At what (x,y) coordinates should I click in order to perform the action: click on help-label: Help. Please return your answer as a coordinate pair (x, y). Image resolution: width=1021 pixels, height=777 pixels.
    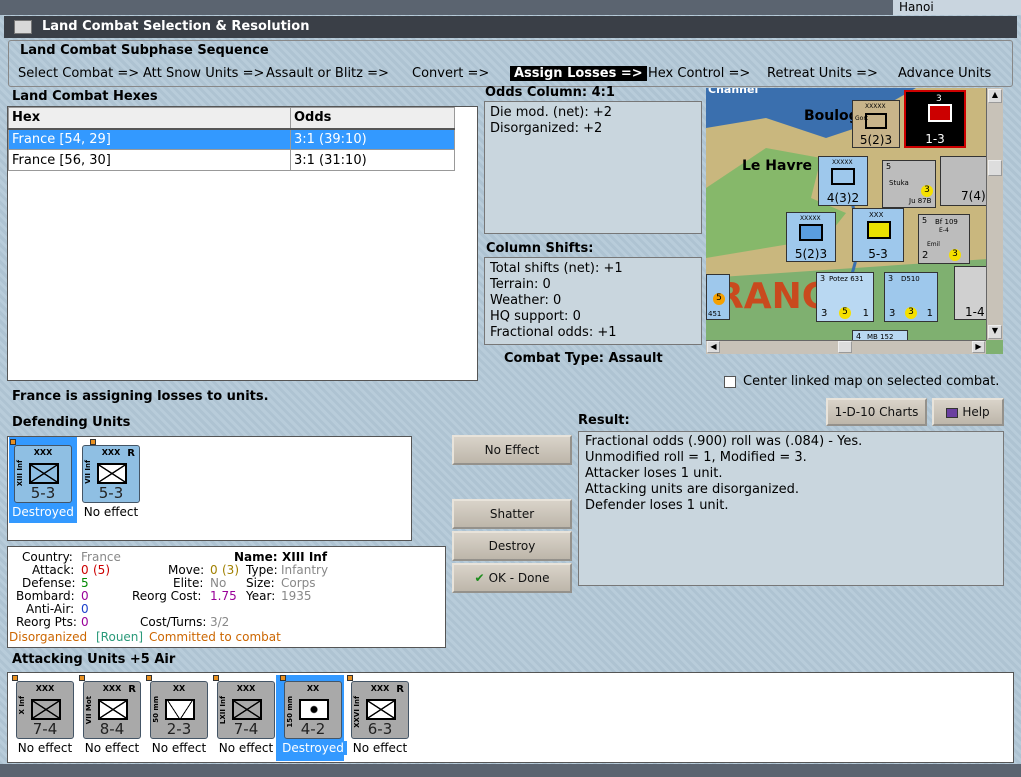
    Looking at the image, I should click on (976, 412).